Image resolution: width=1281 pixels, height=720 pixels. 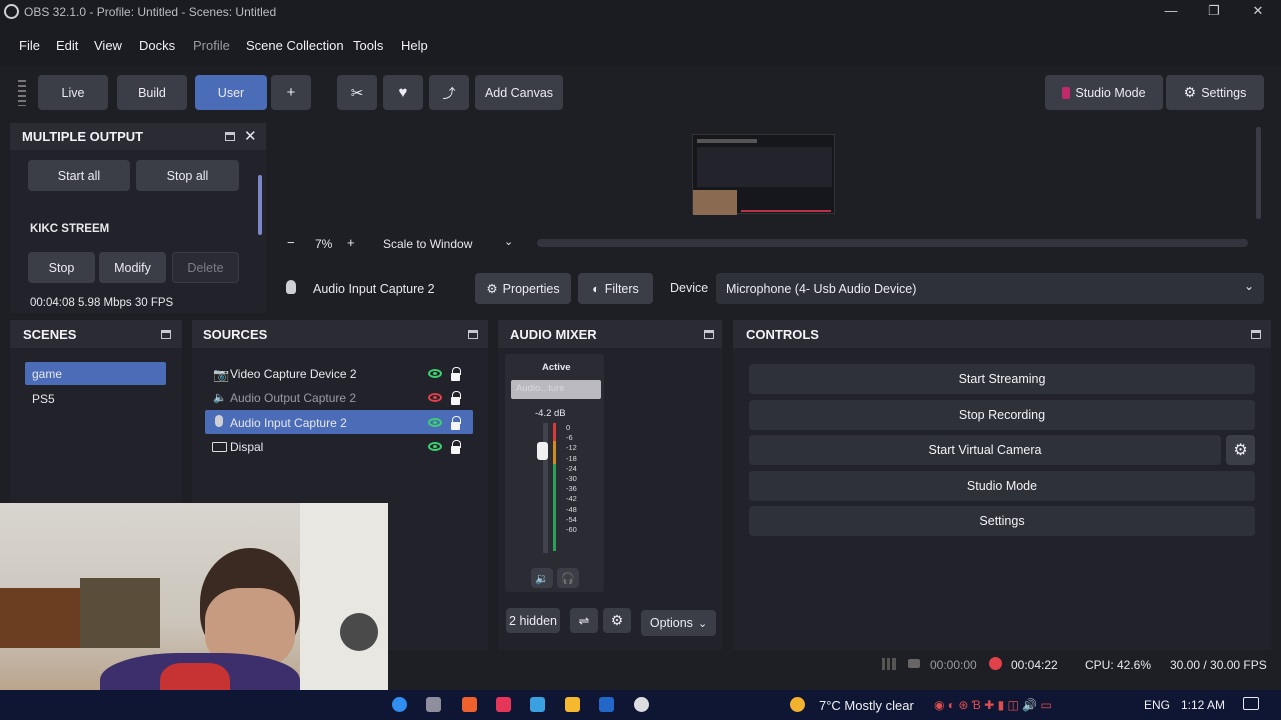 What do you see at coordinates (519, 92) in the screenshot?
I see `add-canvas-button: Add Canvas` at bounding box center [519, 92].